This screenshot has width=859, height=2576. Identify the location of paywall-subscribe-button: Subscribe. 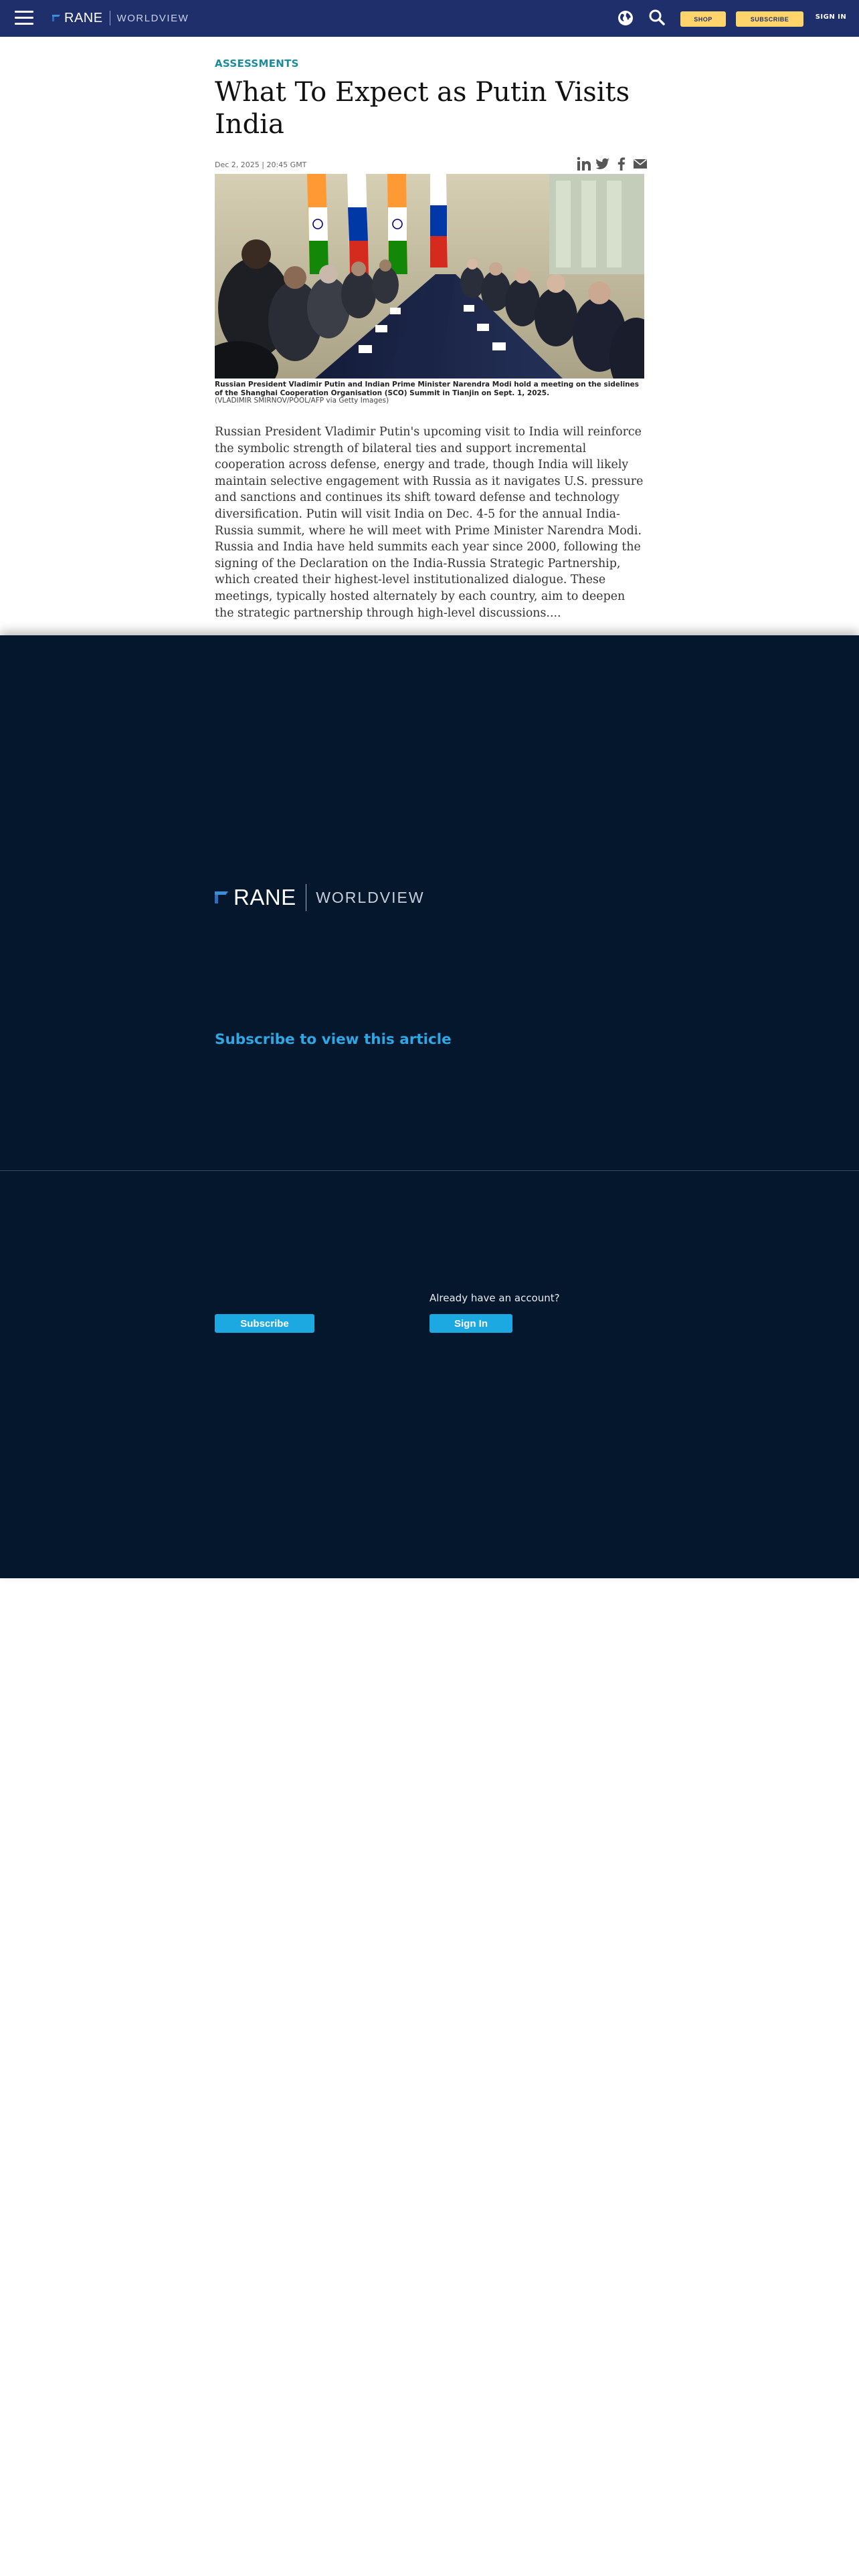
(264, 1323).